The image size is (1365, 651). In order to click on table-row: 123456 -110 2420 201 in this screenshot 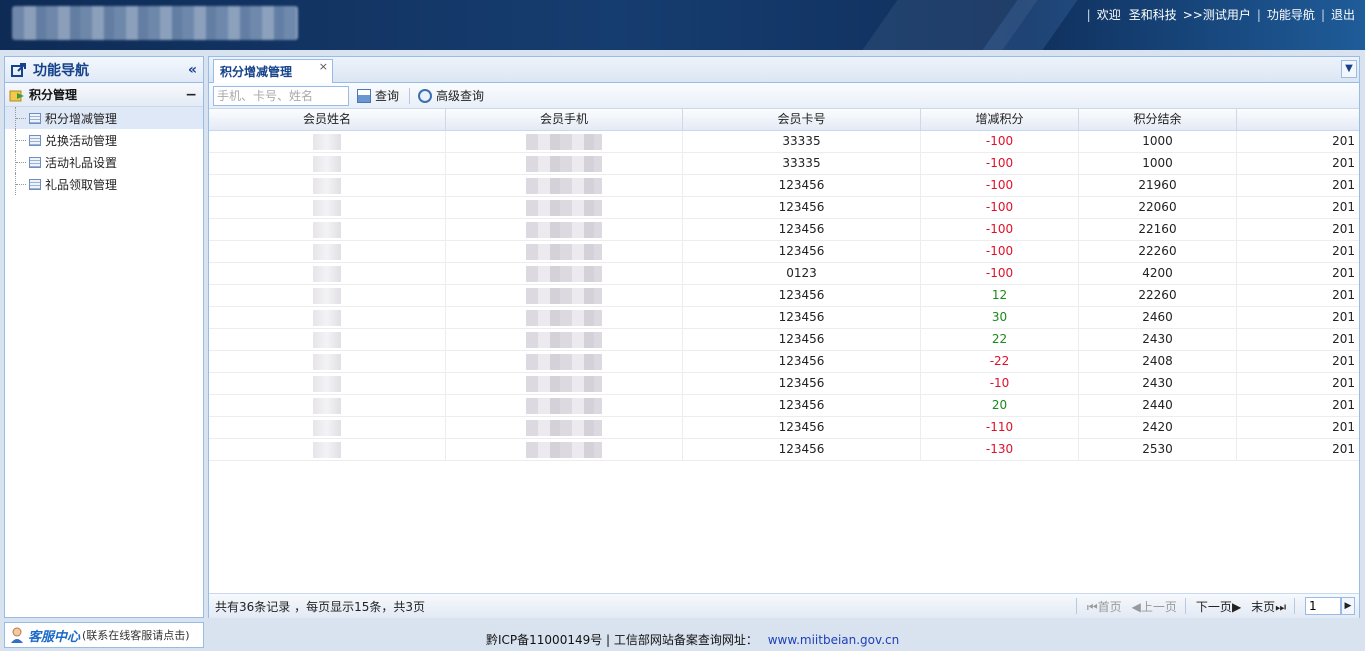, I will do `click(784, 428)`.